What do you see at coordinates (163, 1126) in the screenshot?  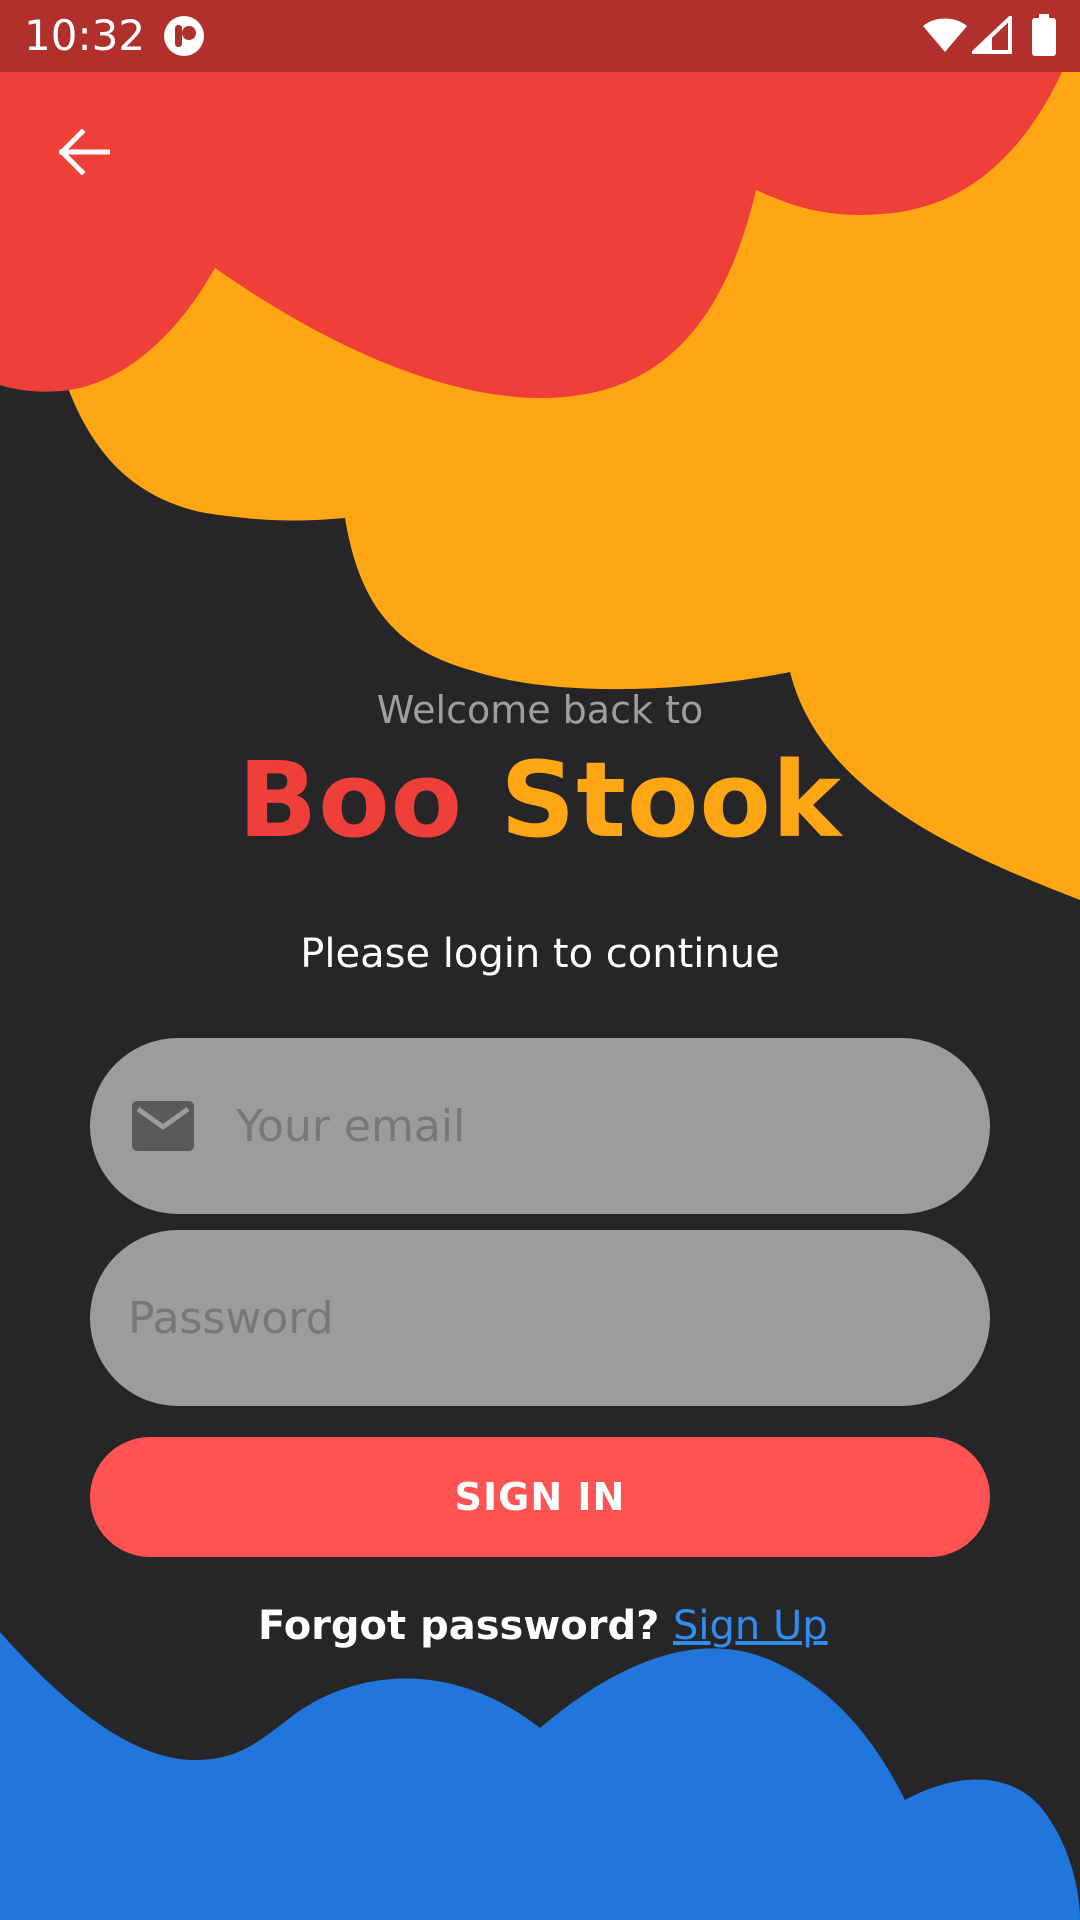 I see `mail-icon` at bounding box center [163, 1126].